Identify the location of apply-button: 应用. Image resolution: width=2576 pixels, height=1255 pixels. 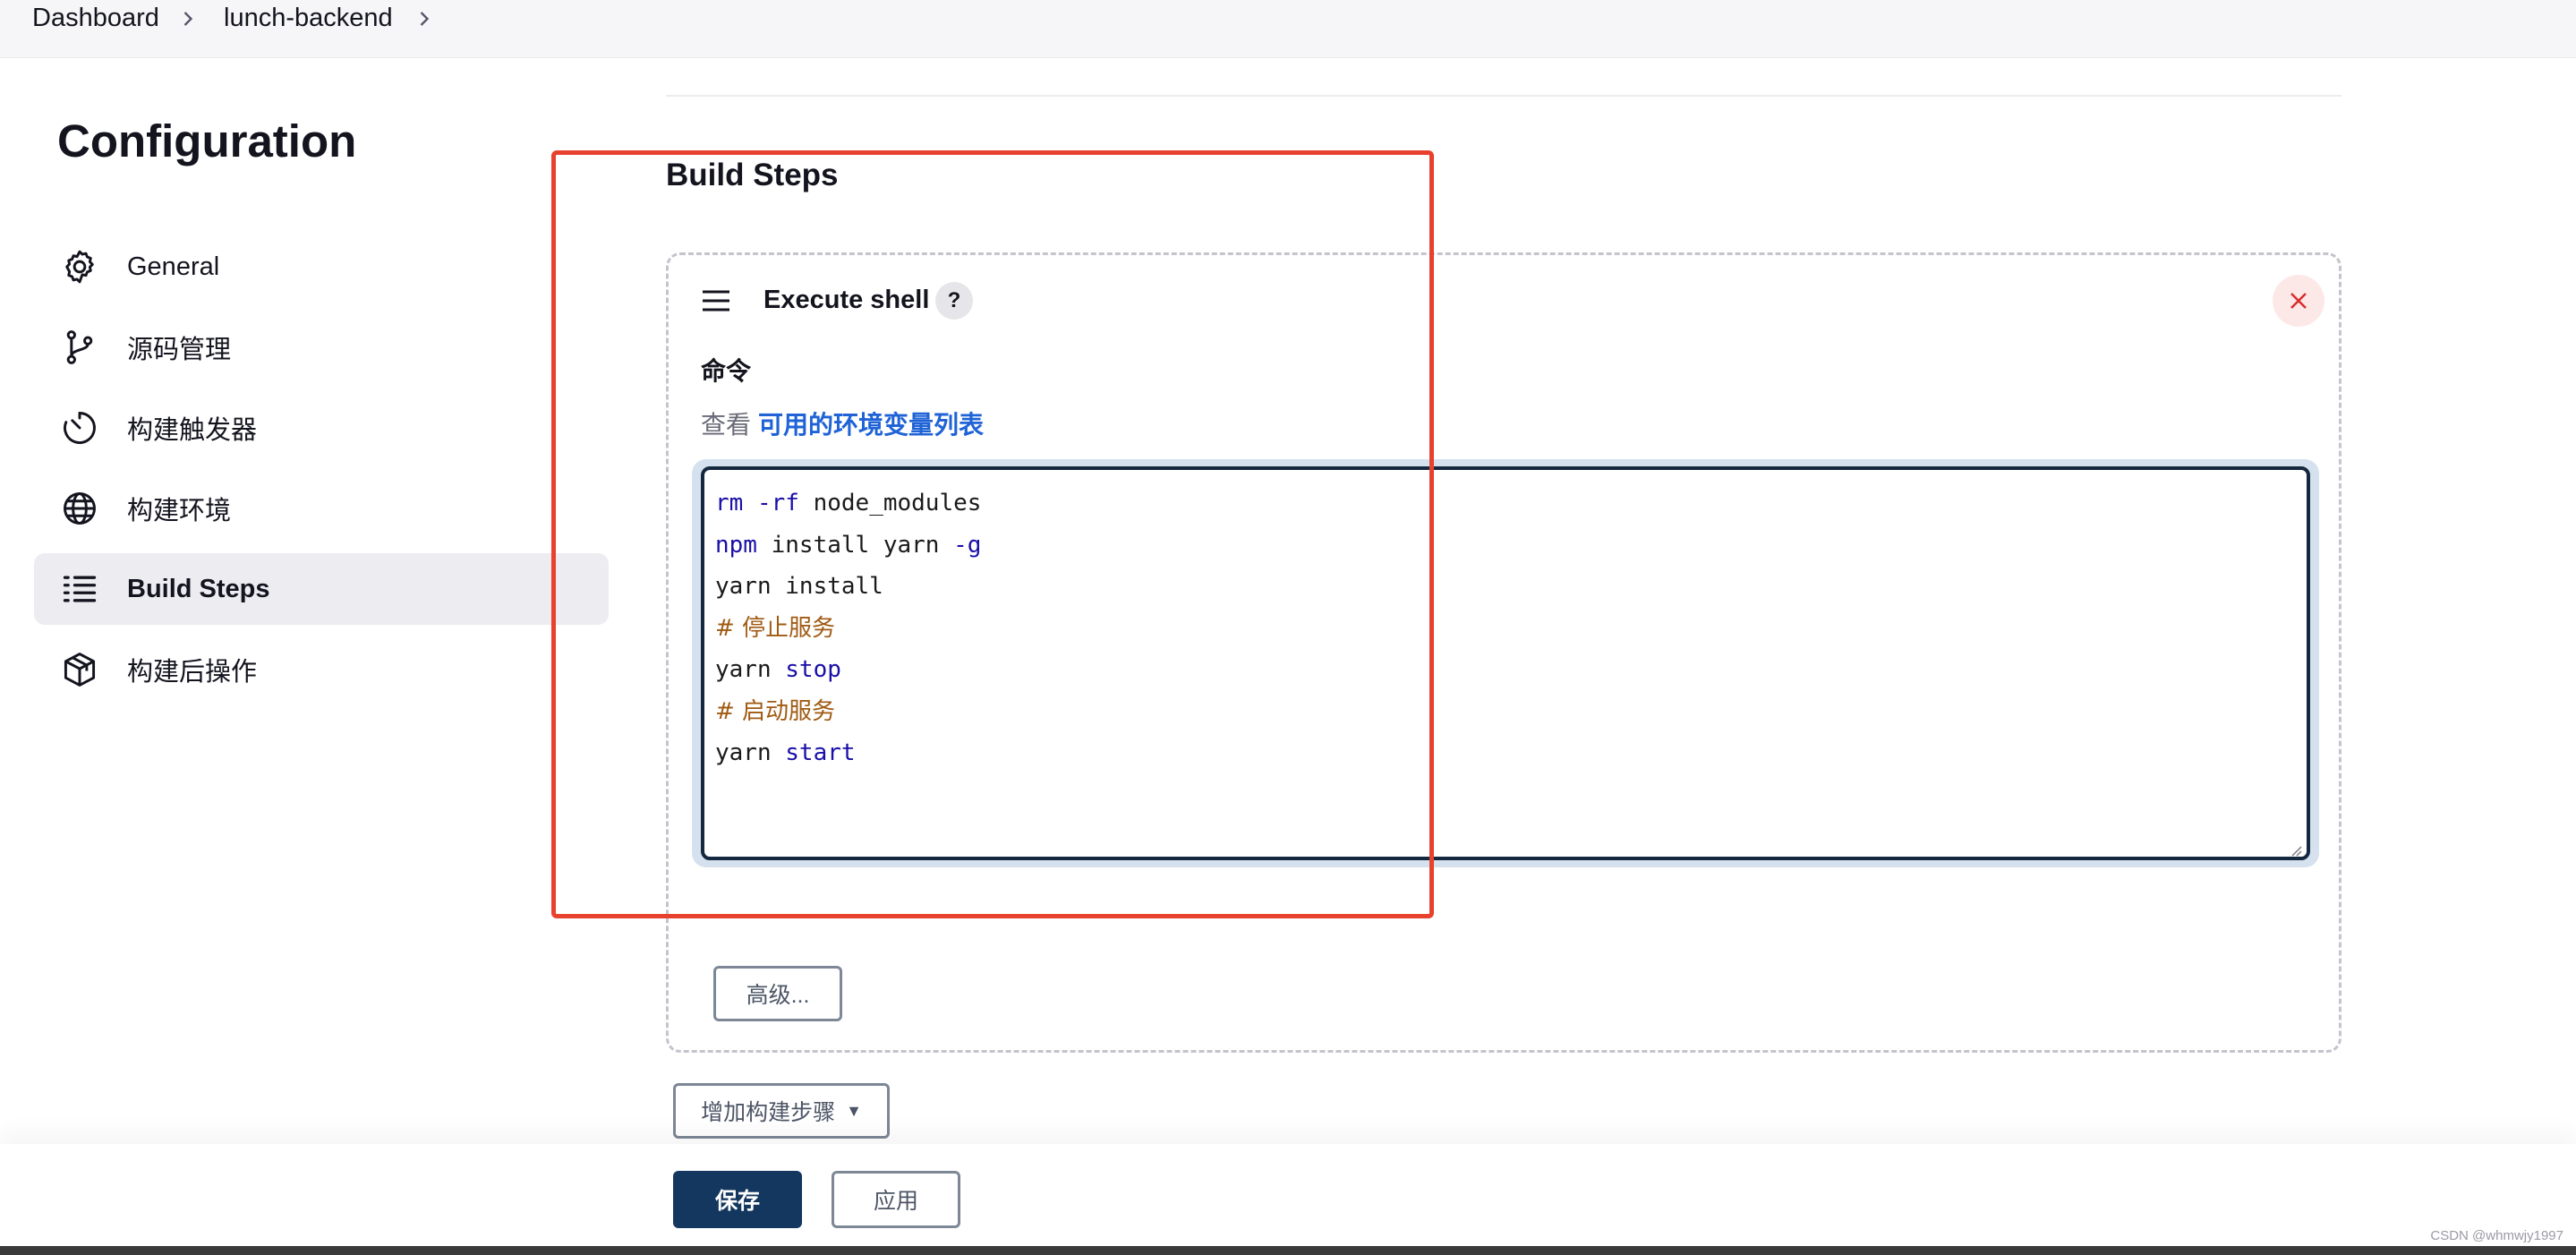
(896, 1199).